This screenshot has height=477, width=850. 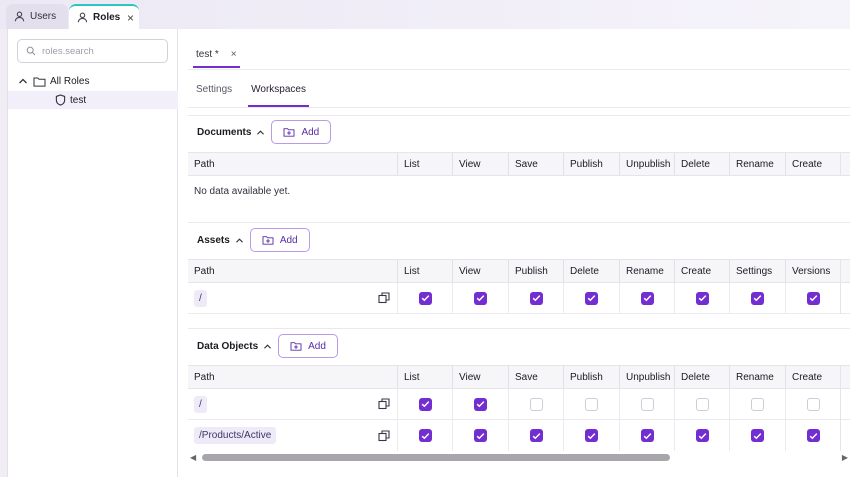 I want to click on tab-workspaces: Workspaces, so click(x=278, y=95).